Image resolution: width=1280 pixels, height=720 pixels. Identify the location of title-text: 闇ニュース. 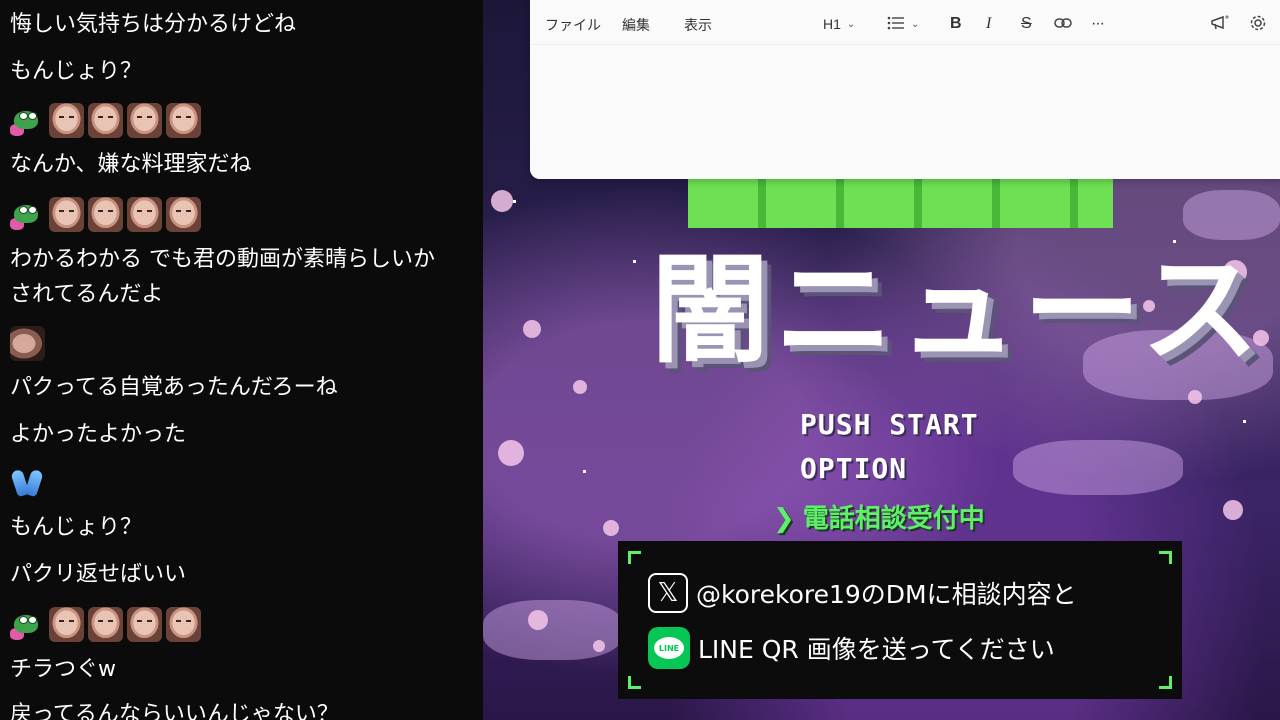
(958, 310).